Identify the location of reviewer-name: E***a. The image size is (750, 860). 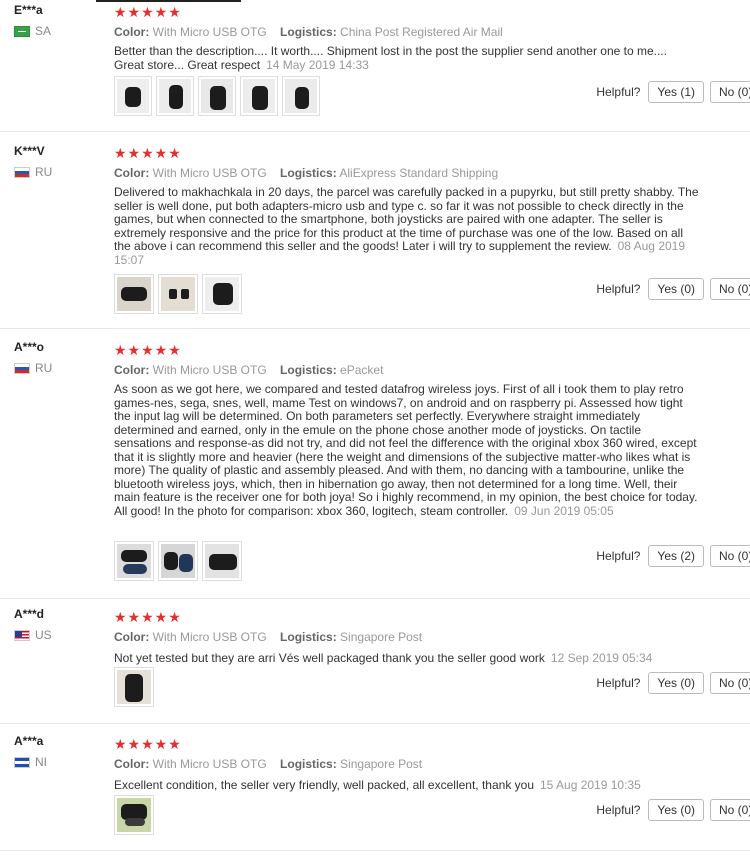
(28, 10).